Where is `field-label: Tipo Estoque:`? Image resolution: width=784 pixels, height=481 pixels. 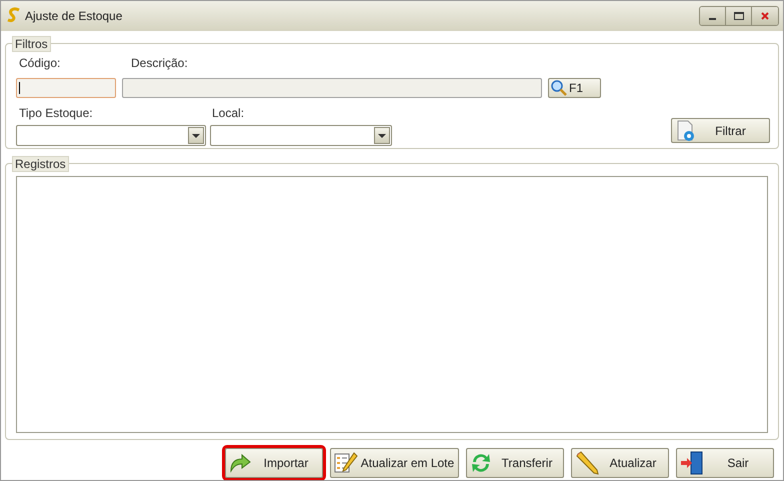 field-label: Tipo Estoque: is located at coordinates (56, 113).